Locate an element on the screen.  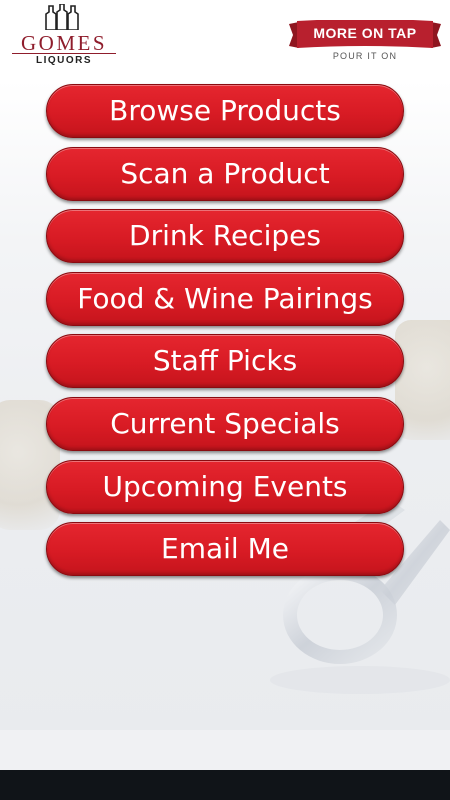
gomes-liquors-logo: GOMES LIQUORS is located at coordinates (64, 36).